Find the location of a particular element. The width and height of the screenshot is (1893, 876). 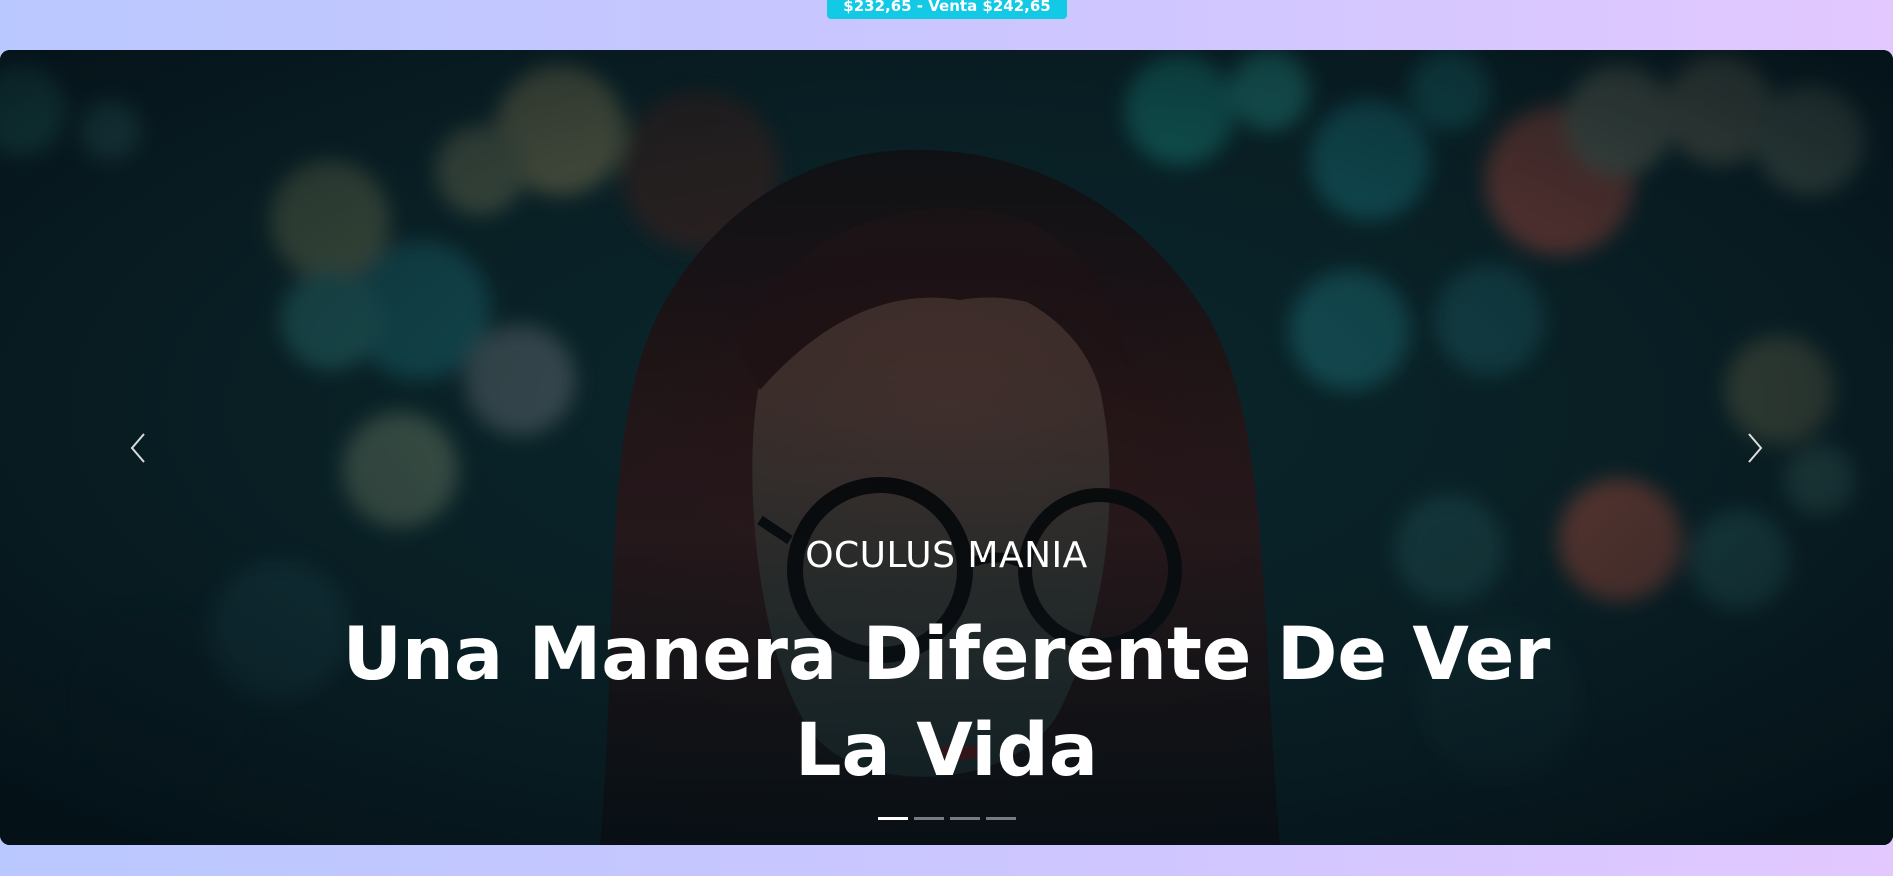

carousel-next-button is located at coordinates (1755, 448).